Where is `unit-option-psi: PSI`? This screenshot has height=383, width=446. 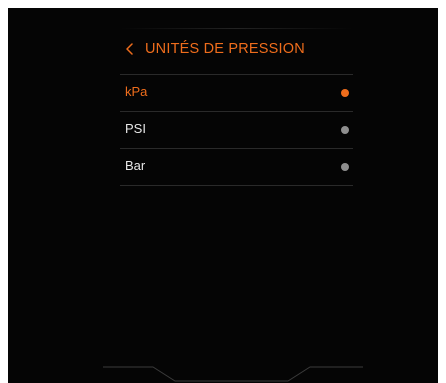 unit-option-psi: PSI is located at coordinates (236, 130).